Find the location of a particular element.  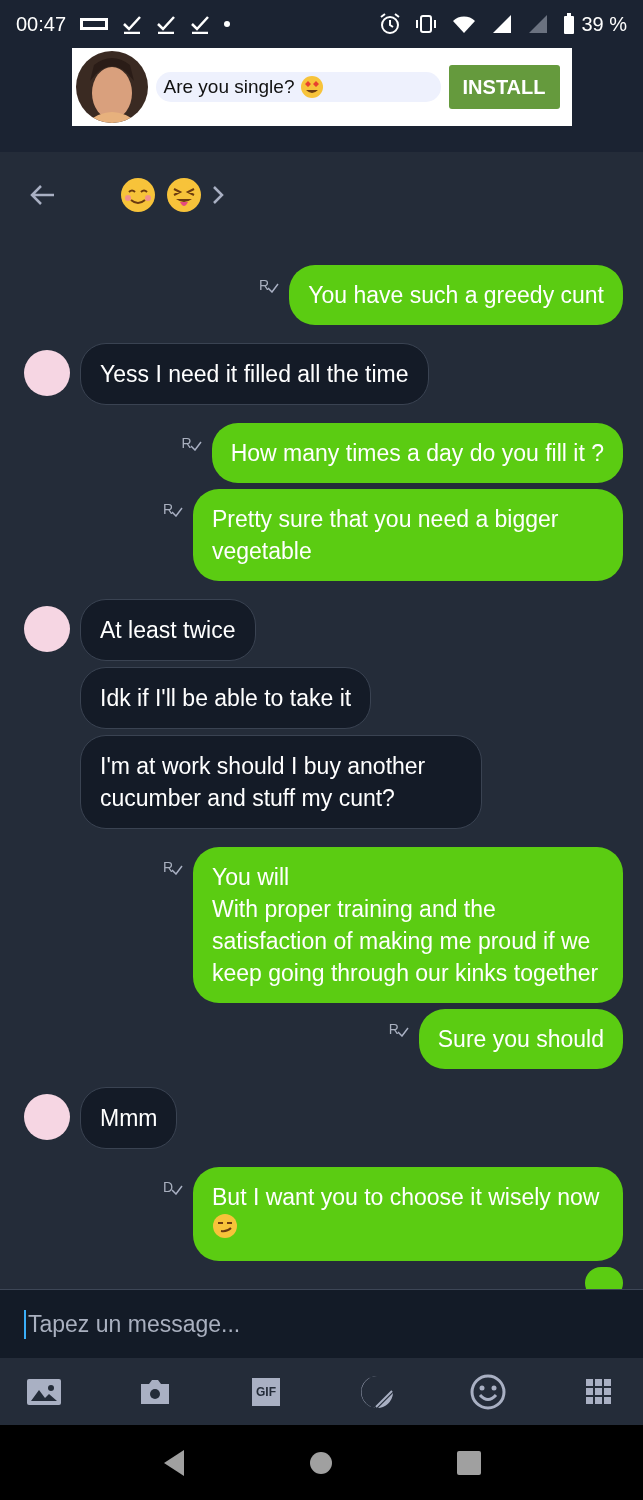

gif-button: GIF is located at coordinates (266, 1391).